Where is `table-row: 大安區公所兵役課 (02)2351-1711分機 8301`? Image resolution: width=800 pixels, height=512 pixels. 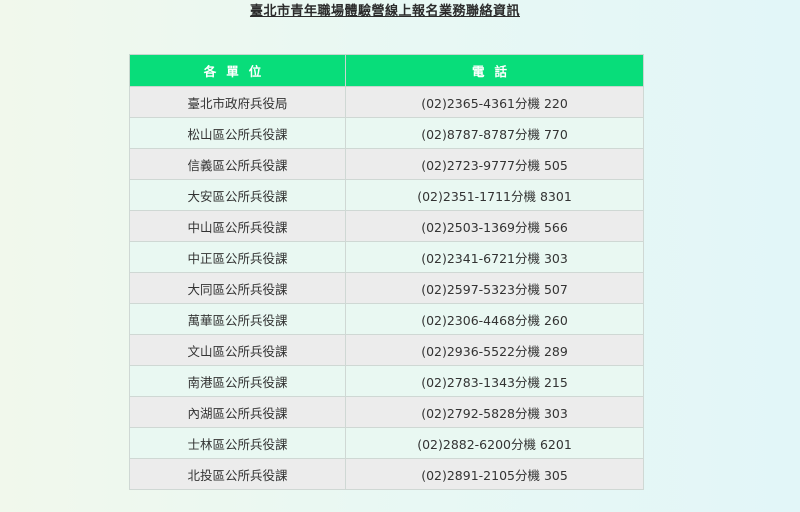 table-row: 大安區公所兵役課 (02)2351-1711分機 8301 is located at coordinates (386, 195).